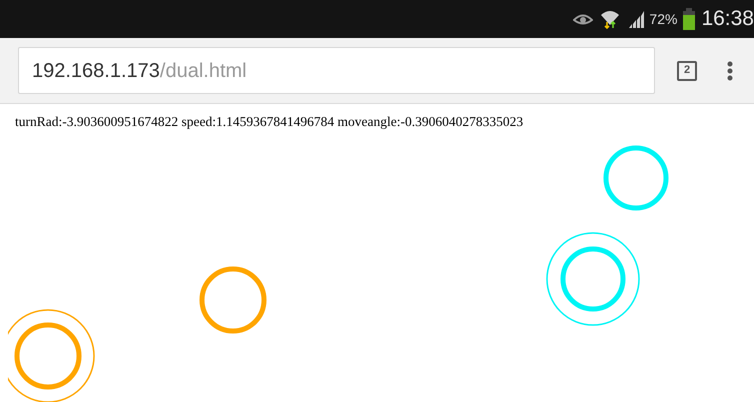 The image size is (754, 402). What do you see at coordinates (687, 70) in the screenshot?
I see `tab-count-button: 2` at bounding box center [687, 70].